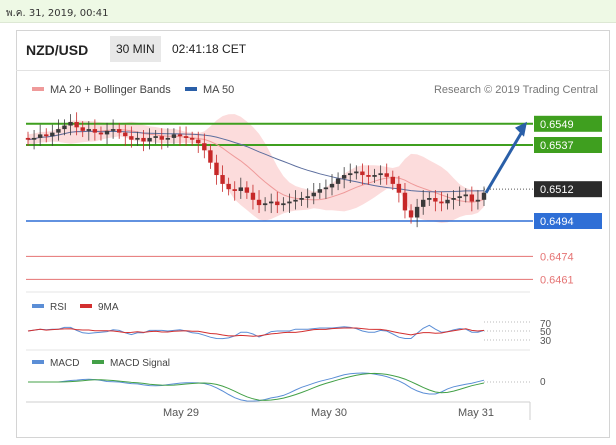  Describe the element at coordinates (557, 125) in the screenshot. I see `level-label-0.6549: 0.6549` at that location.